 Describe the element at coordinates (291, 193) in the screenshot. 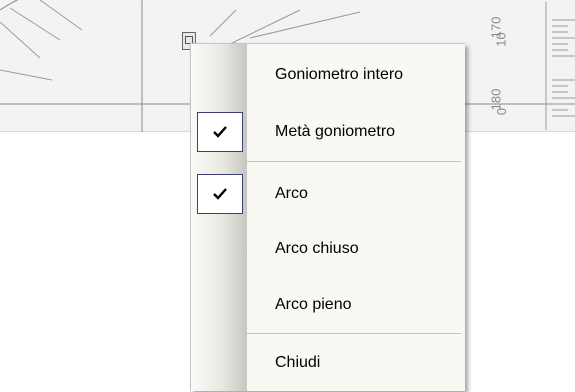

I see `menu-item-label: Arco` at that location.